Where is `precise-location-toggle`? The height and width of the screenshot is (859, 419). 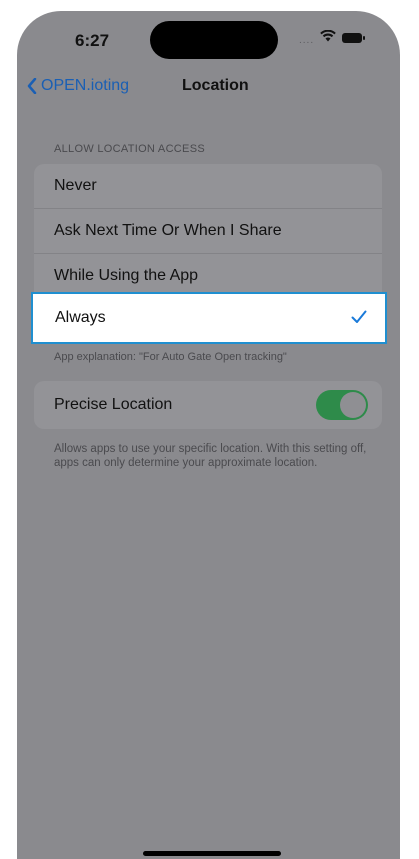 precise-location-toggle is located at coordinates (342, 405).